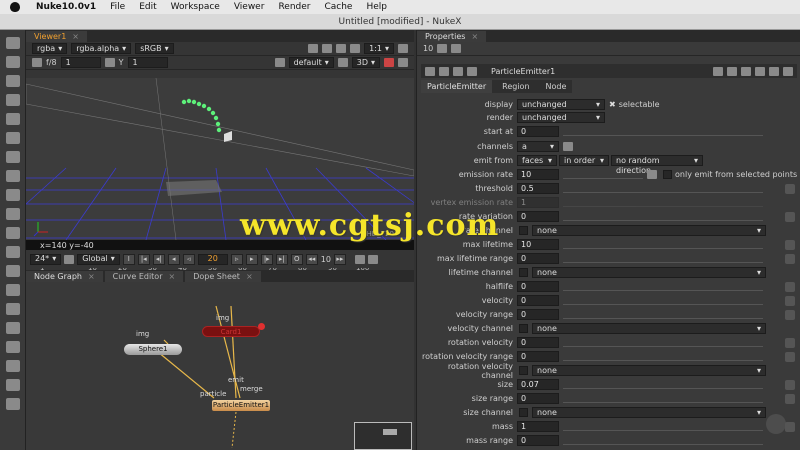  Describe the element at coordinates (98, 259) in the screenshot. I see `scope-dropdown: Global ▾` at that location.